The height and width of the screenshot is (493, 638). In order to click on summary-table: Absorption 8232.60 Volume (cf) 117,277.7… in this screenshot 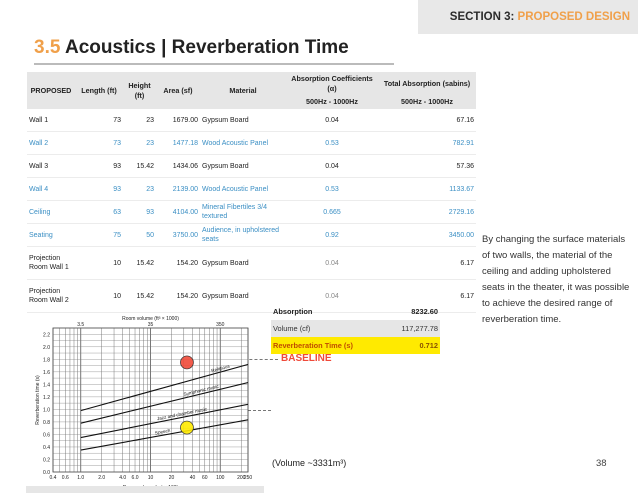, I will do `click(355, 328)`.